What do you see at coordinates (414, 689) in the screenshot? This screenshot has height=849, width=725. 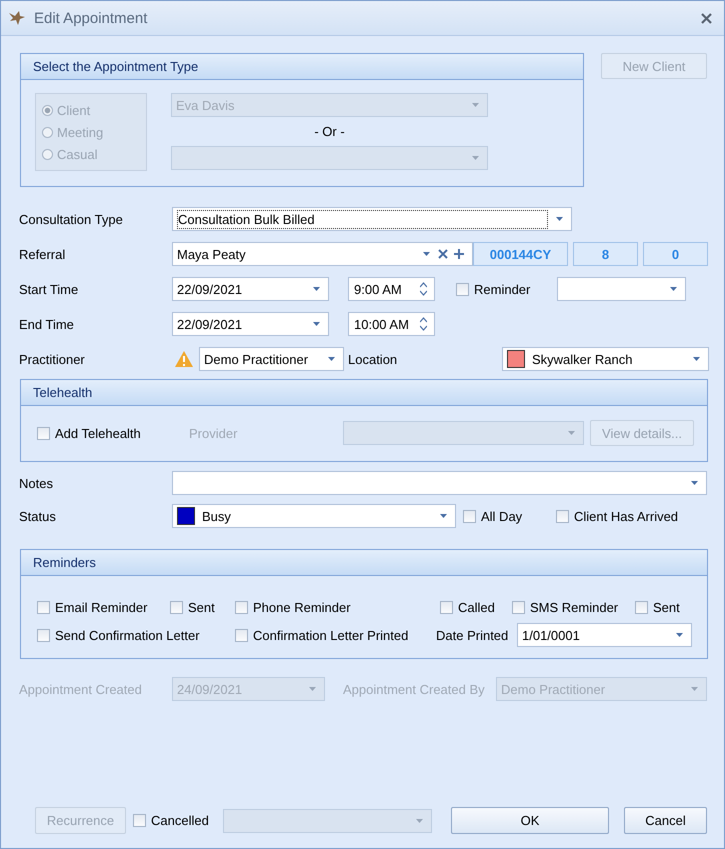 I see `field-label: Appointment Created By` at bounding box center [414, 689].